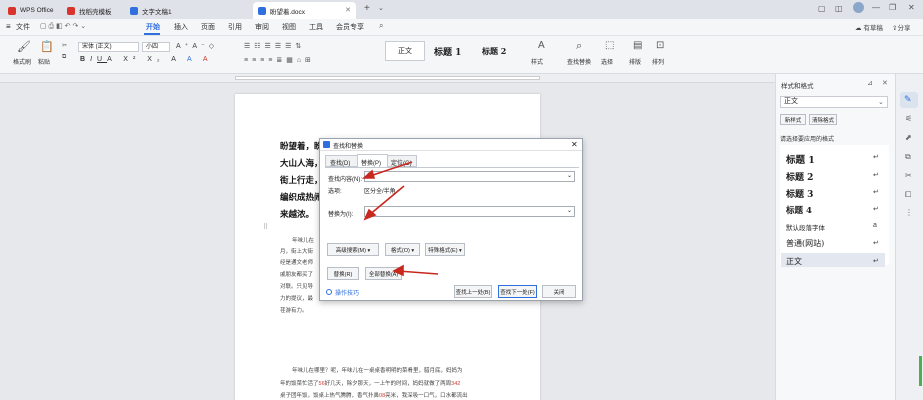 Image resolution: width=923 pixels, height=400 pixels. I want to click on find-replace-icon: ⌕, so click(579, 46).